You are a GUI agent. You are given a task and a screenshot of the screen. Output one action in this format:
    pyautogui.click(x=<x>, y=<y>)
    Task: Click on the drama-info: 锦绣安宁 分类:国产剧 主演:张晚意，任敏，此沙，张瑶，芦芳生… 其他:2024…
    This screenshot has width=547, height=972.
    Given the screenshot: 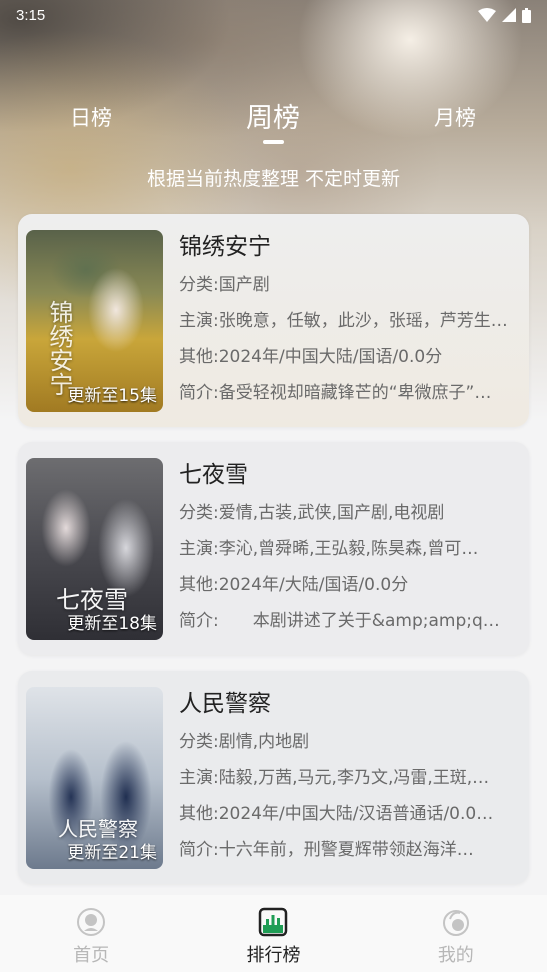 What is the action you would take?
    pyautogui.click(x=349, y=319)
    